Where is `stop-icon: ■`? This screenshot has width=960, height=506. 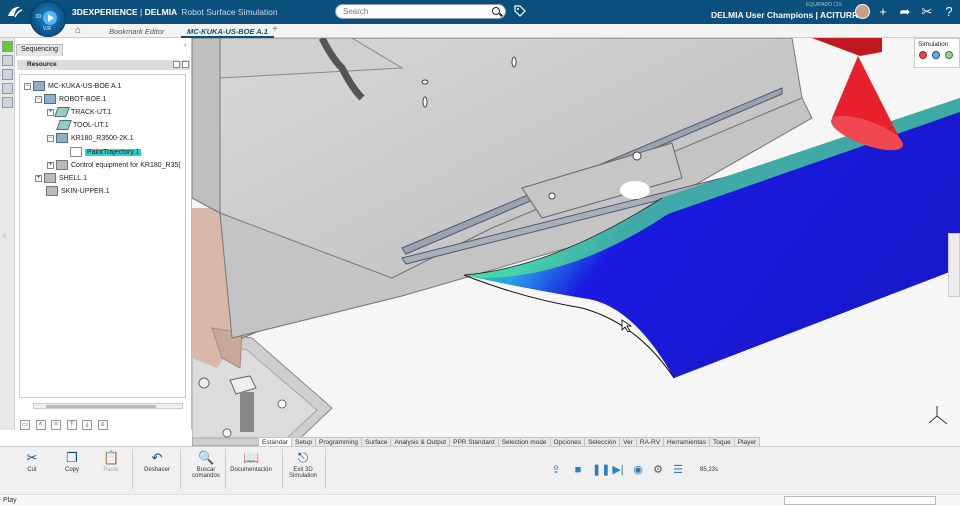 stop-icon: ■ is located at coordinates (578, 470).